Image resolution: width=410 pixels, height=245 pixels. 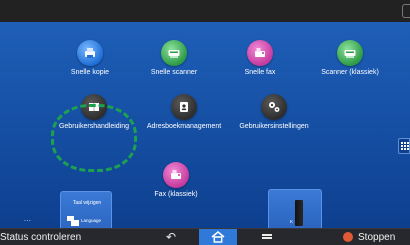 I want to click on app-label: Scanner (klassiek), so click(x=350, y=72).